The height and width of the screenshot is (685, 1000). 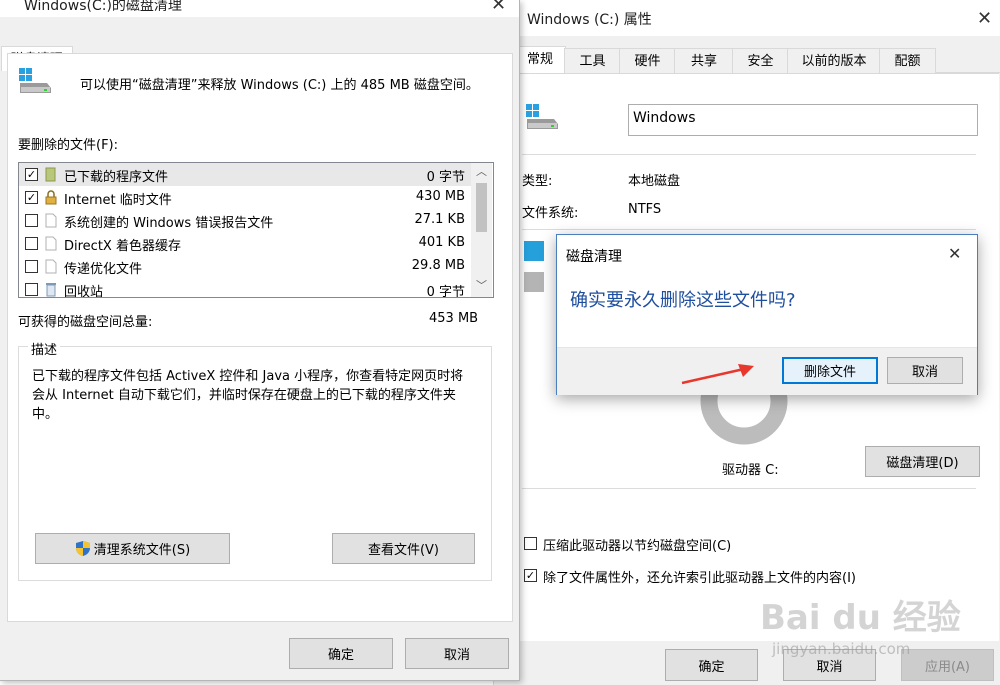 What do you see at coordinates (841, 649) in the screenshot?
I see `watermark-url: jingyan.baidu.com` at bounding box center [841, 649].